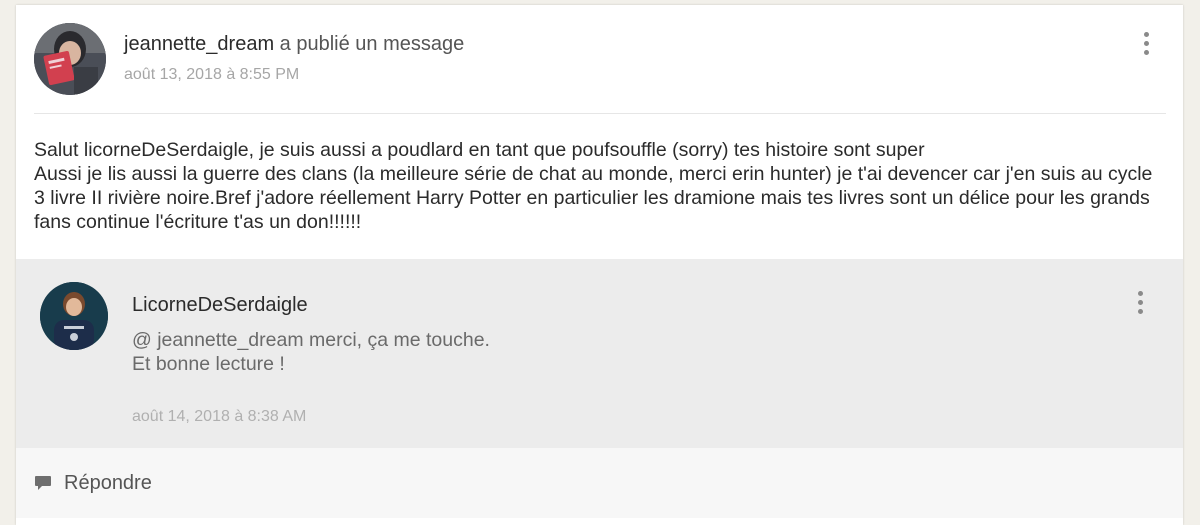 This screenshot has width=1200, height=525. Describe the element at coordinates (369, 44) in the screenshot. I see `post-action-text: a publié un message` at that location.